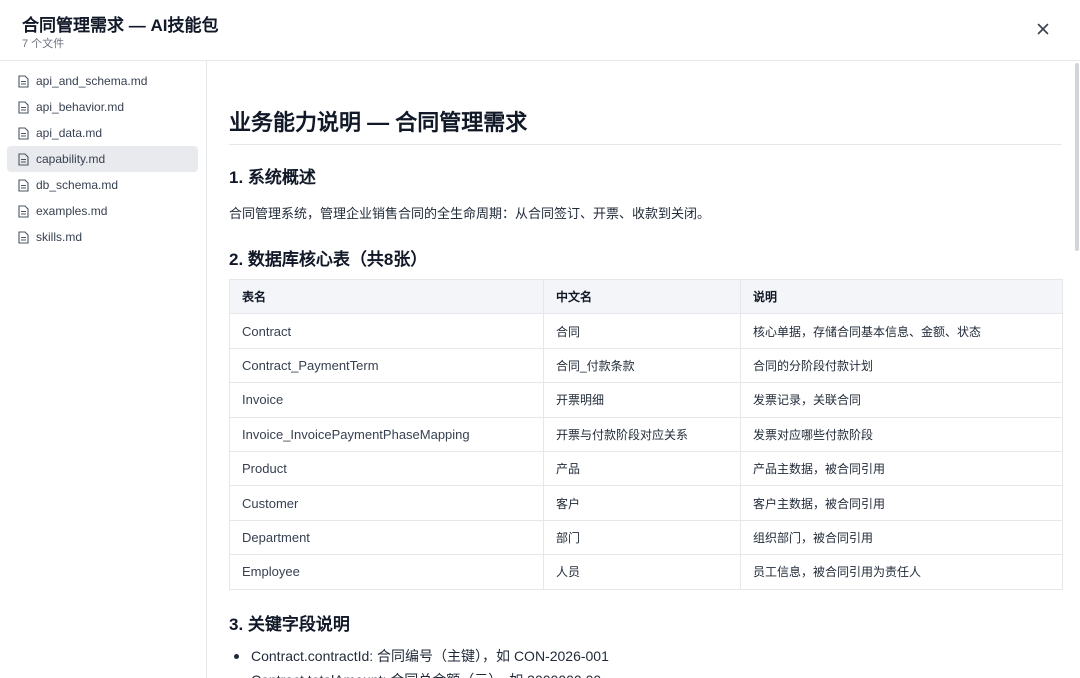 This screenshot has width=1080, height=678. I want to click on table-cell: Employee, so click(386, 572).